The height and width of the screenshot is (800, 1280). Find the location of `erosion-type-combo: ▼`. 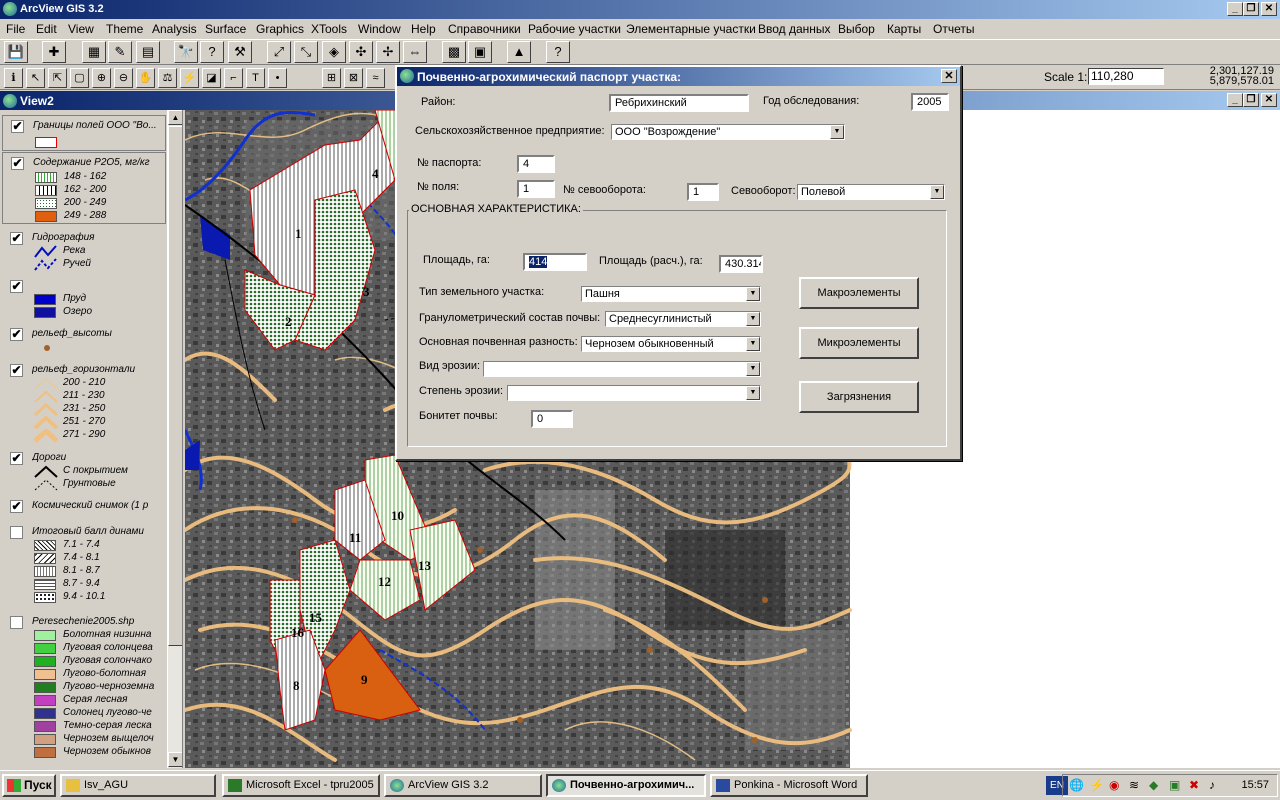

erosion-type-combo: ▼ is located at coordinates (622, 369).